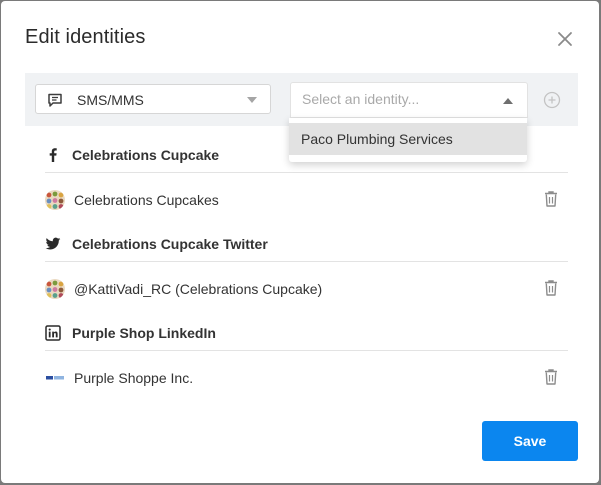 The image size is (601, 485). I want to click on identity-select, so click(409, 100).